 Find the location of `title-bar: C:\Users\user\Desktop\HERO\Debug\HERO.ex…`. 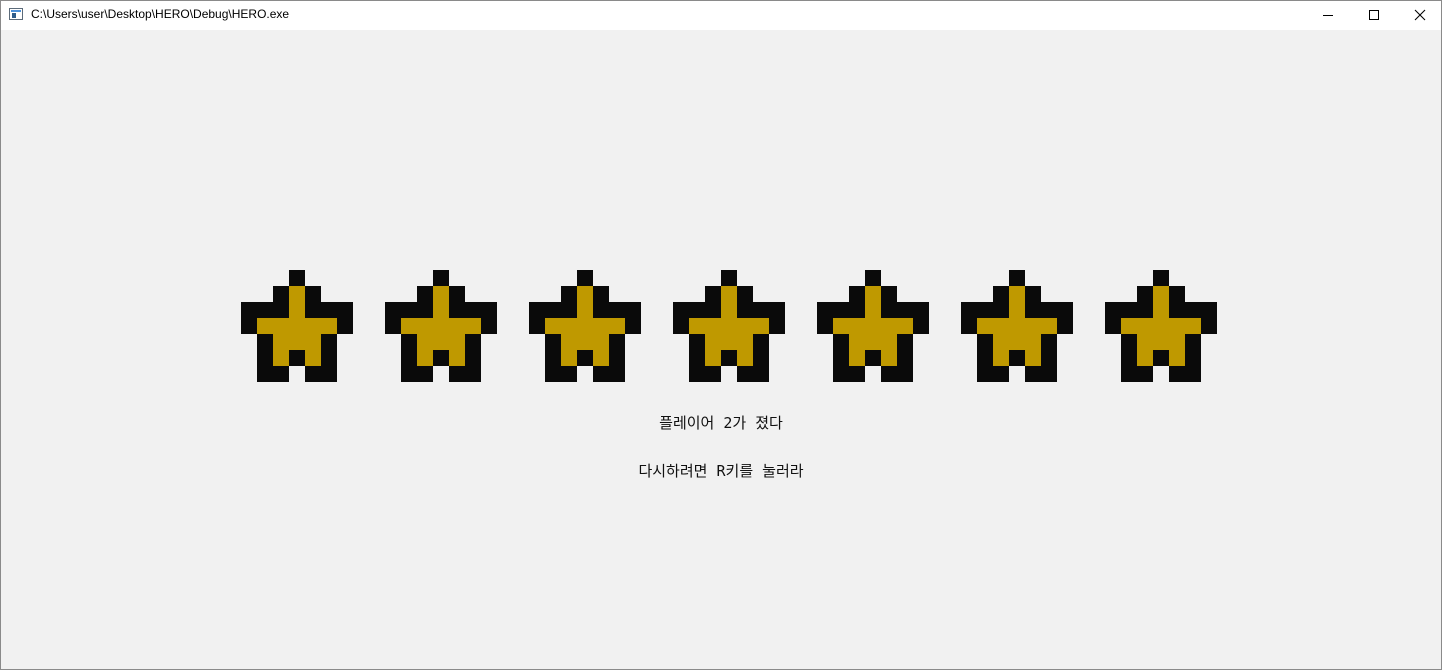

title-bar: C:\Users\user\Desktop\HERO\Debug\HERO.ex… is located at coordinates (721, 15).